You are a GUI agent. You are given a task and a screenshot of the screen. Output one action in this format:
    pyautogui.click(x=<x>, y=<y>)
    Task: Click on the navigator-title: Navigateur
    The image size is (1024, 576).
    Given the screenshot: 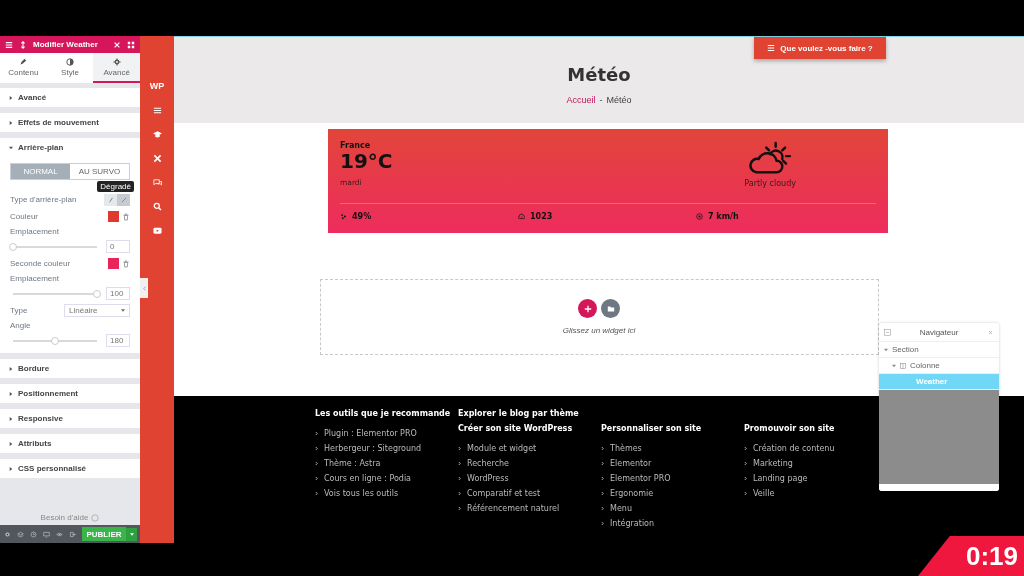 What is the action you would take?
    pyautogui.click(x=939, y=332)
    